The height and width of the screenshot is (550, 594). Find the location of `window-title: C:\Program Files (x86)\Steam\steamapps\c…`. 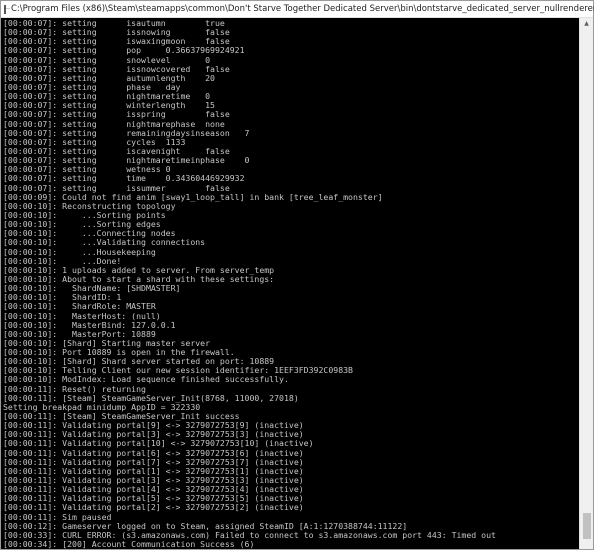

window-title: C:\Program Files (x86)\Steam\steamapps\c… is located at coordinates (302, 9).